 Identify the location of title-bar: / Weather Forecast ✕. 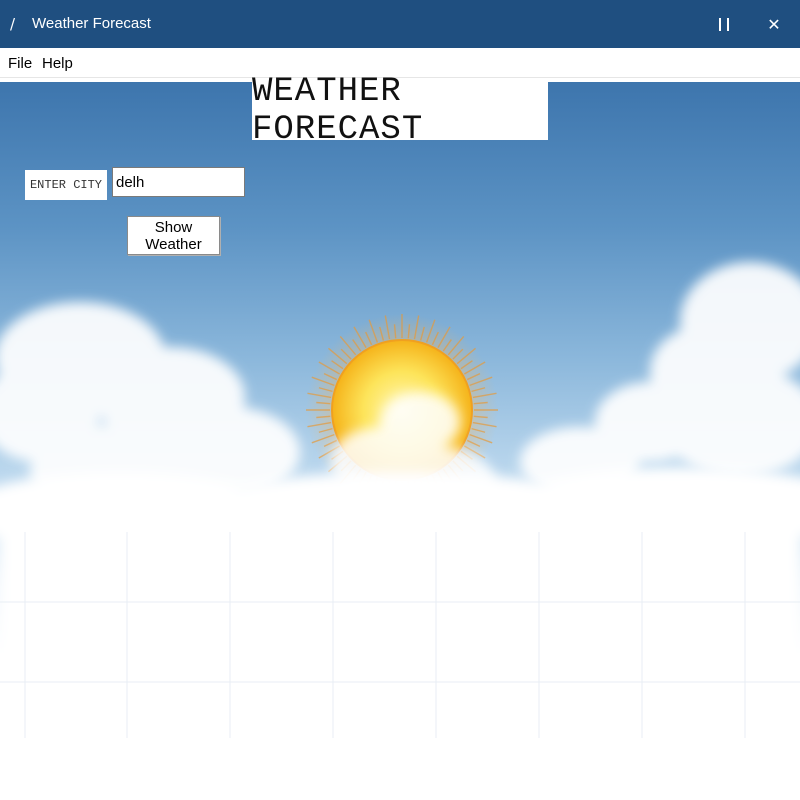
(400, 24).